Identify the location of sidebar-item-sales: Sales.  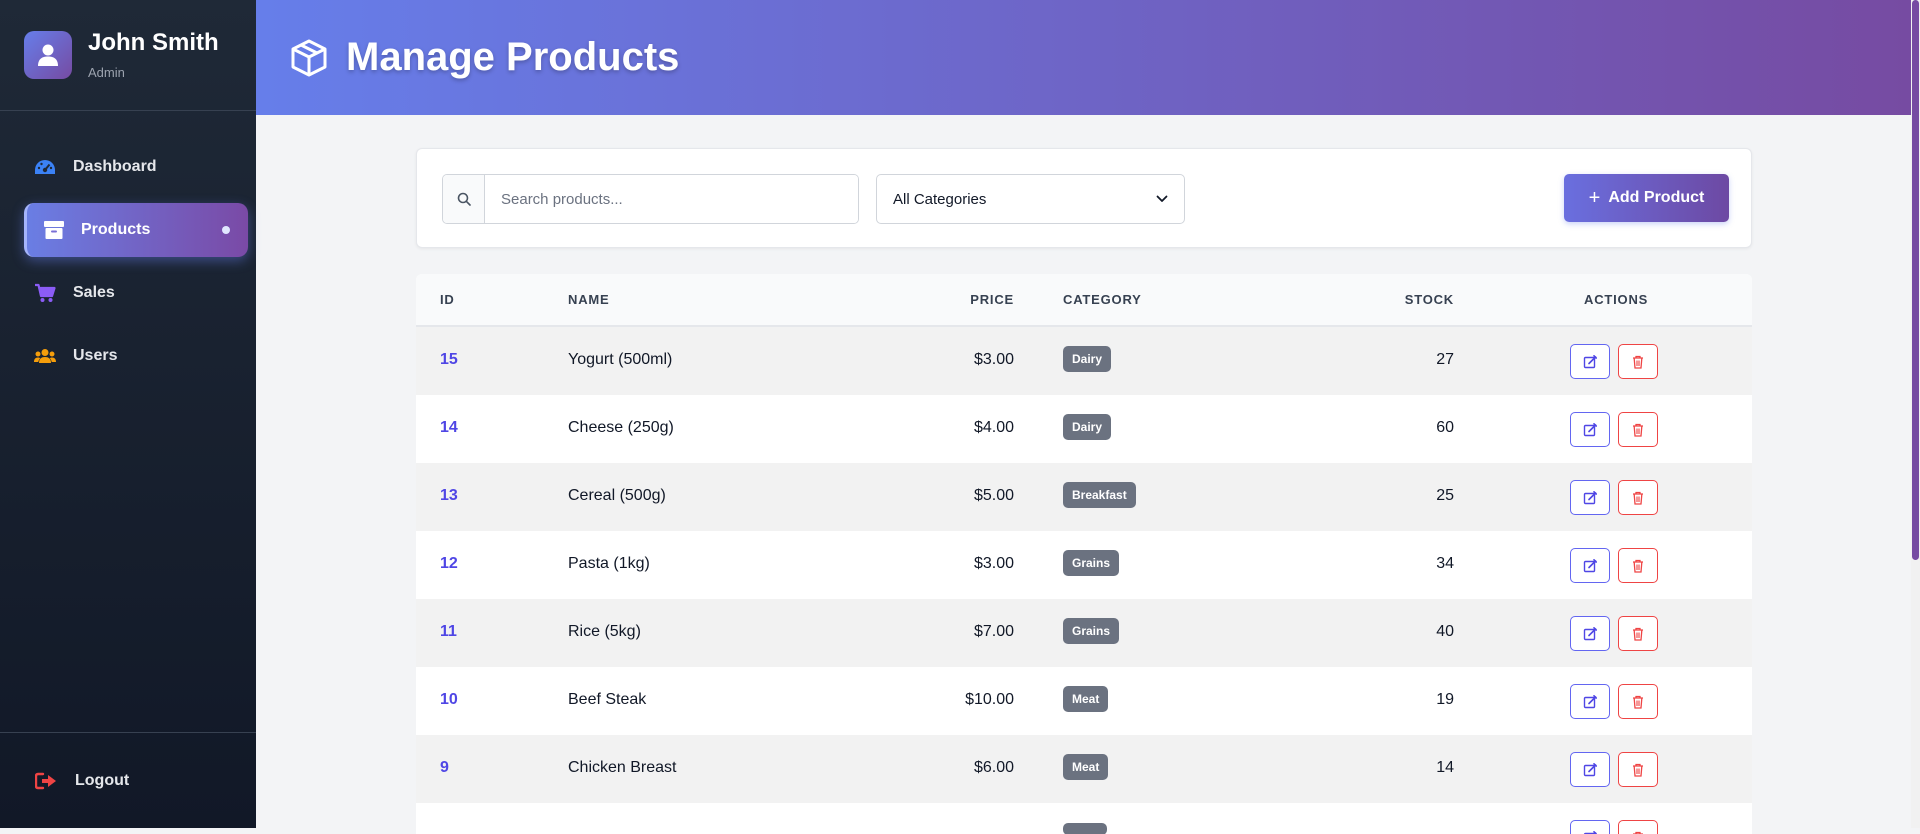
(136, 293).